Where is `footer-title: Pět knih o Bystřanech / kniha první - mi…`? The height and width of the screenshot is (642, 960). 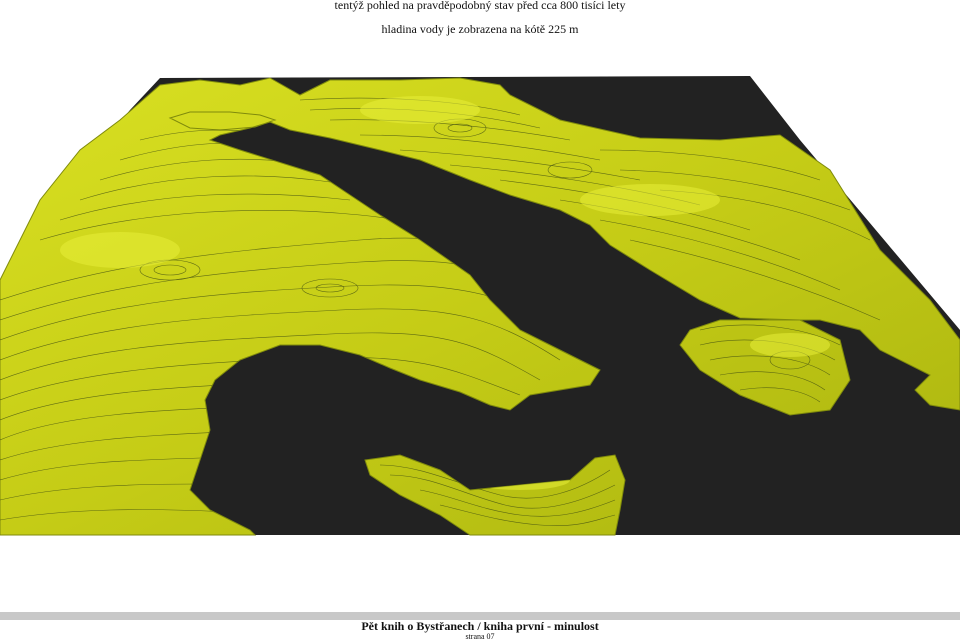
footer-title: Pět knih o Bystřanech / kniha první - mi… is located at coordinates (480, 626).